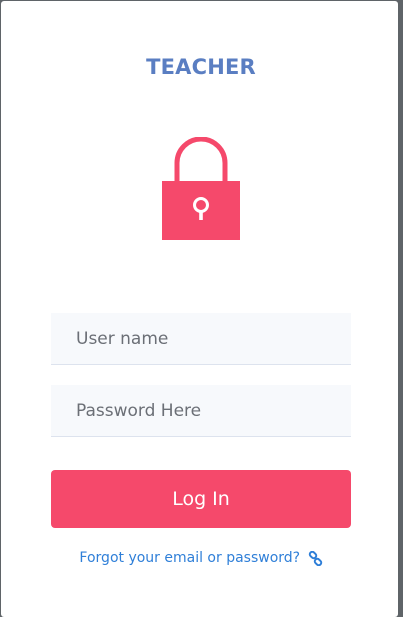 This screenshot has height=617, width=403. Describe the element at coordinates (315, 558) in the screenshot. I see `link-icon` at that location.